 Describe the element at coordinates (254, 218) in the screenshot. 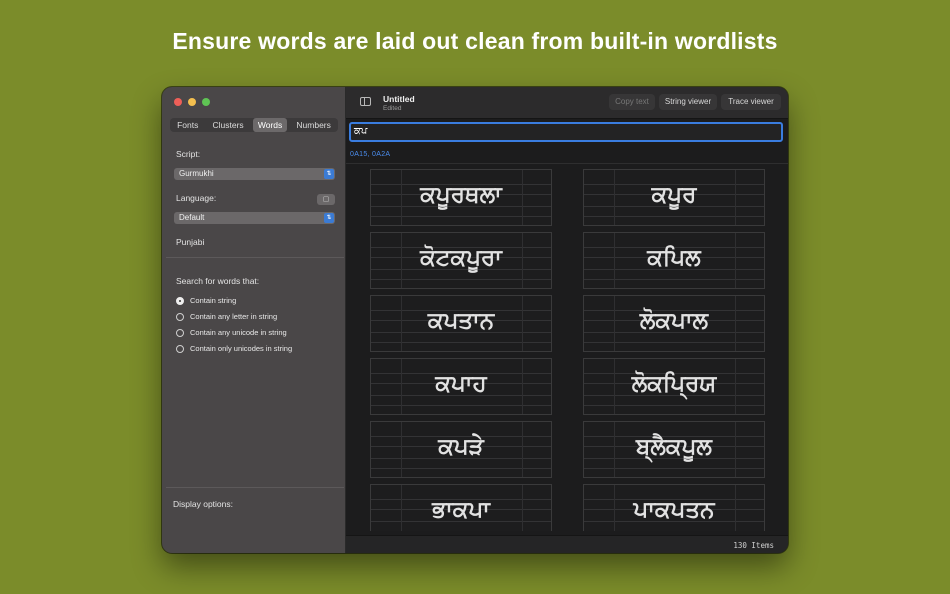

I see `language-select: Default ⇅` at that location.